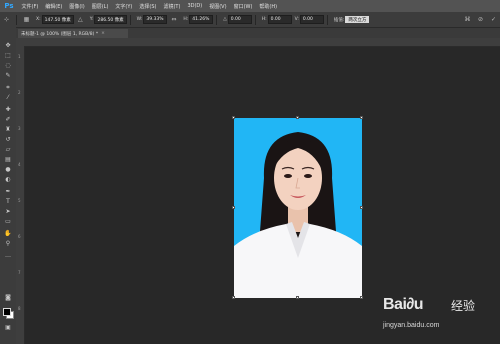 This screenshot has height=344, width=500. What do you see at coordinates (19, 272) in the screenshot?
I see `ruler-label: 7` at bounding box center [19, 272].